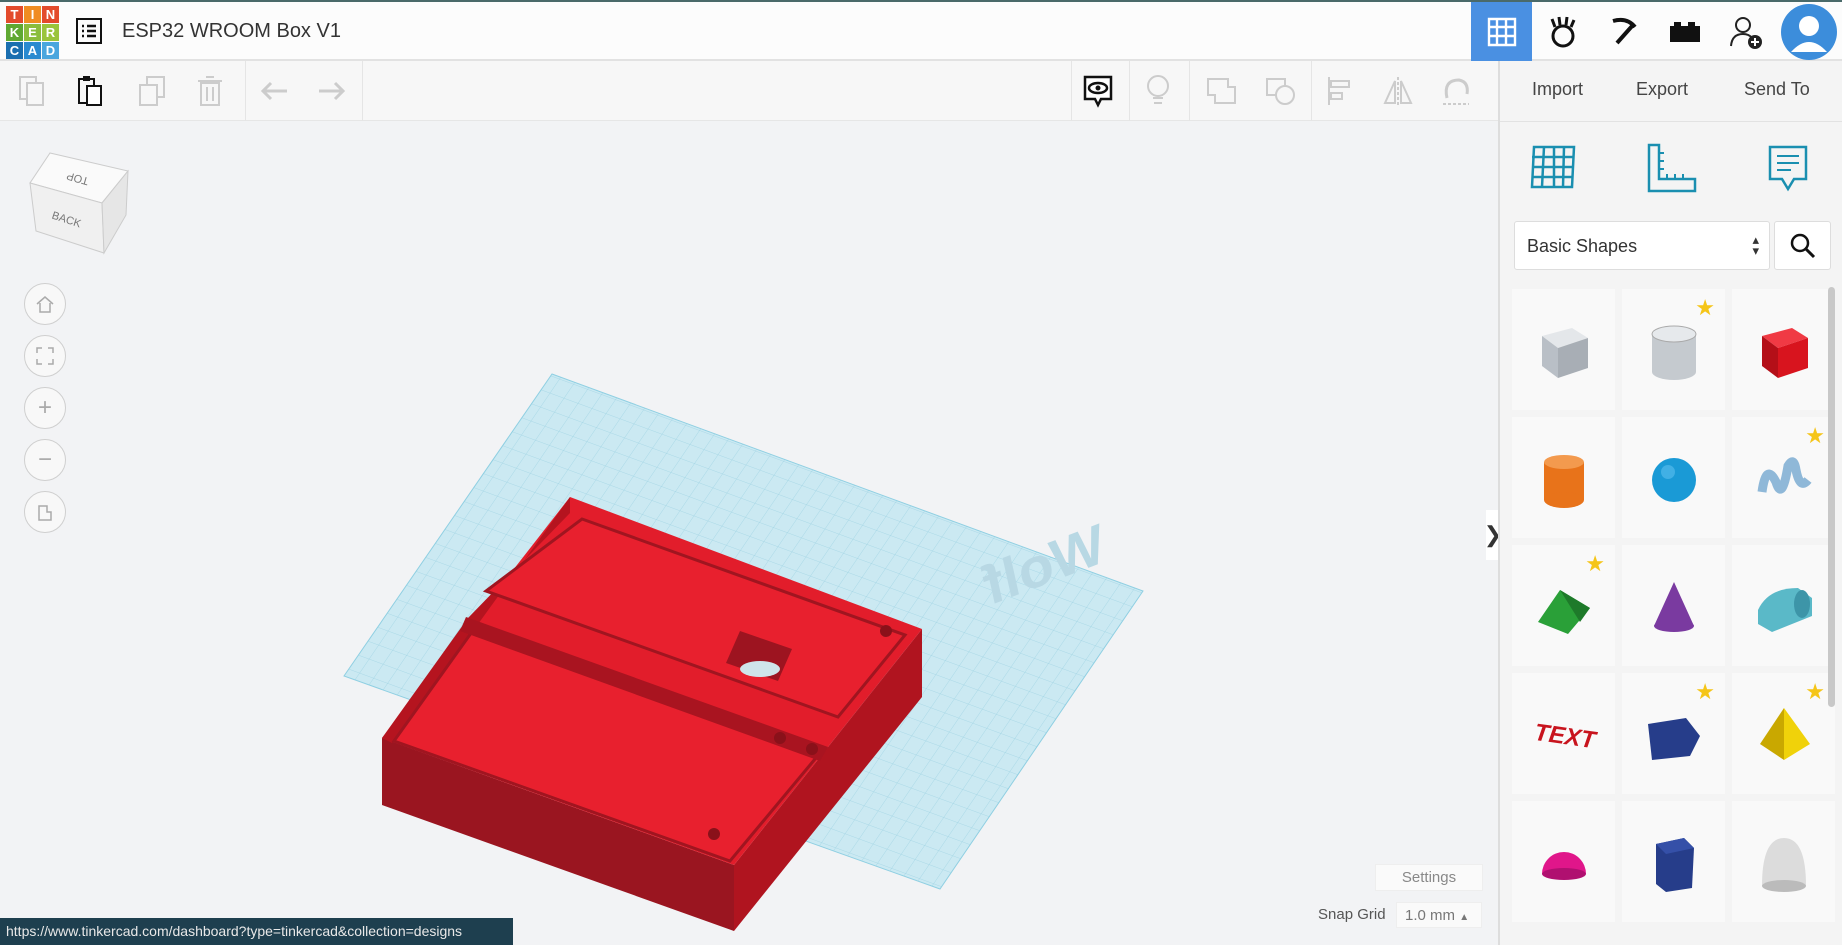 Image resolution: width=1842 pixels, height=945 pixels. What do you see at coordinates (1557, 89) in the screenshot?
I see `import-button: Import` at bounding box center [1557, 89].